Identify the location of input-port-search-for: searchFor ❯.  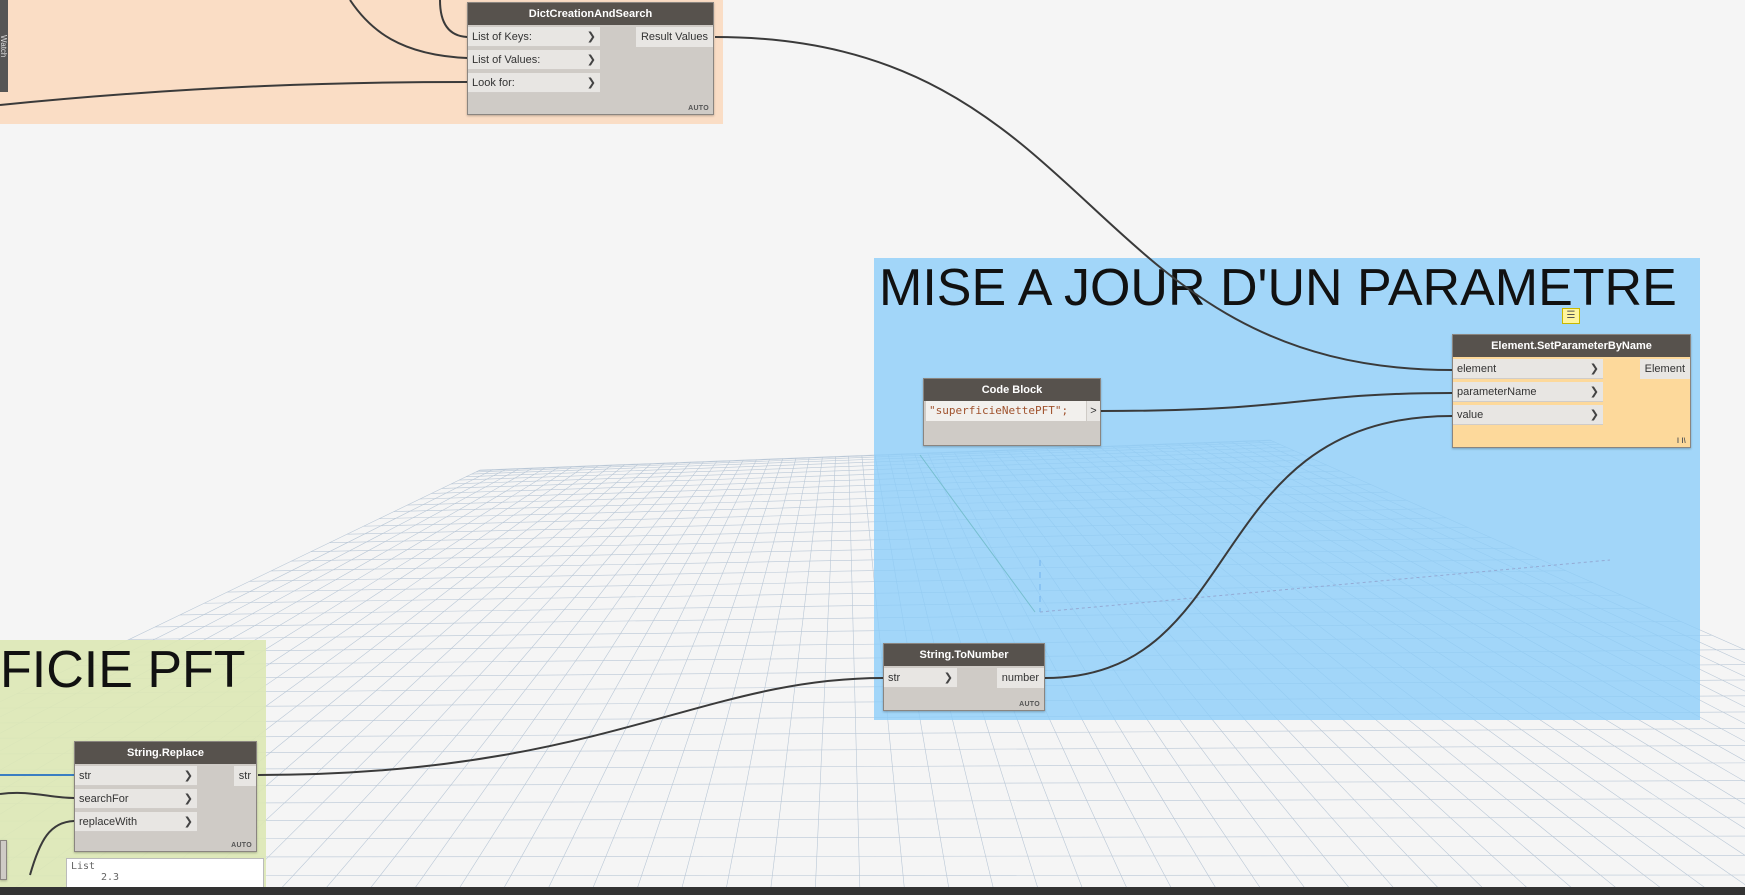
(136, 799).